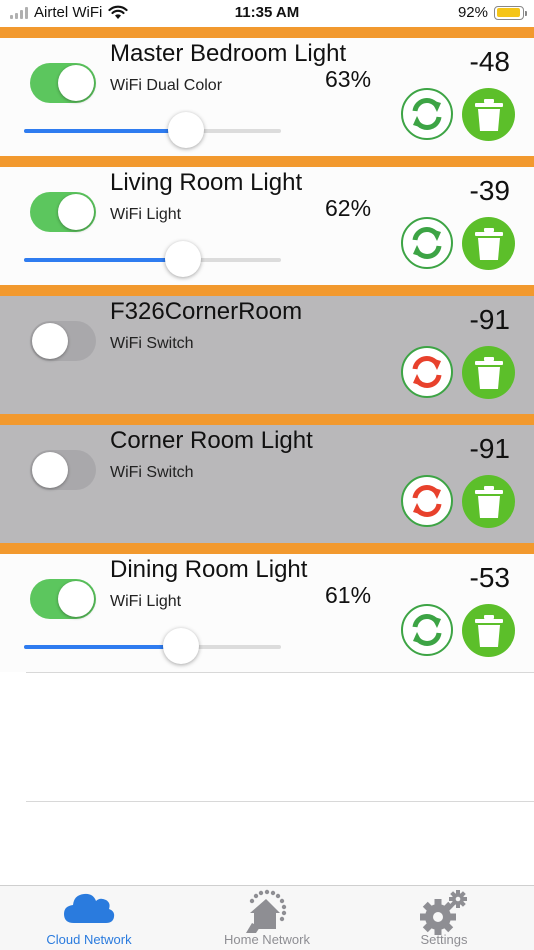 The width and height of the screenshot is (534, 950). Describe the element at coordinates (267, 349) in the screenshot. I see `device-card: F326CornerRoom WiFi Switch -91` at that location.